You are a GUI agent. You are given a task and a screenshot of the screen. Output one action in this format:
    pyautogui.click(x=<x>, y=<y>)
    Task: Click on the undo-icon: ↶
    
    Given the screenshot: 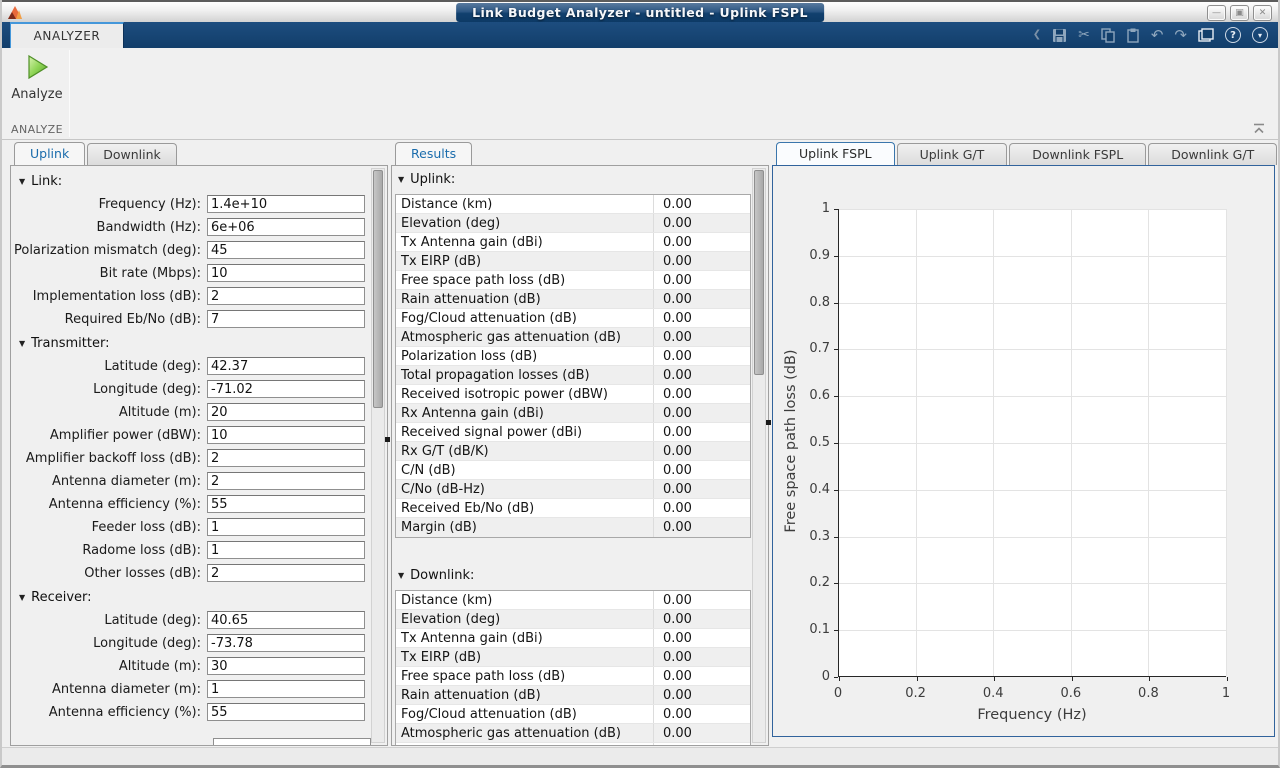 What is the action you would take?
    pyautogui.click(x=1157, y=35)
    